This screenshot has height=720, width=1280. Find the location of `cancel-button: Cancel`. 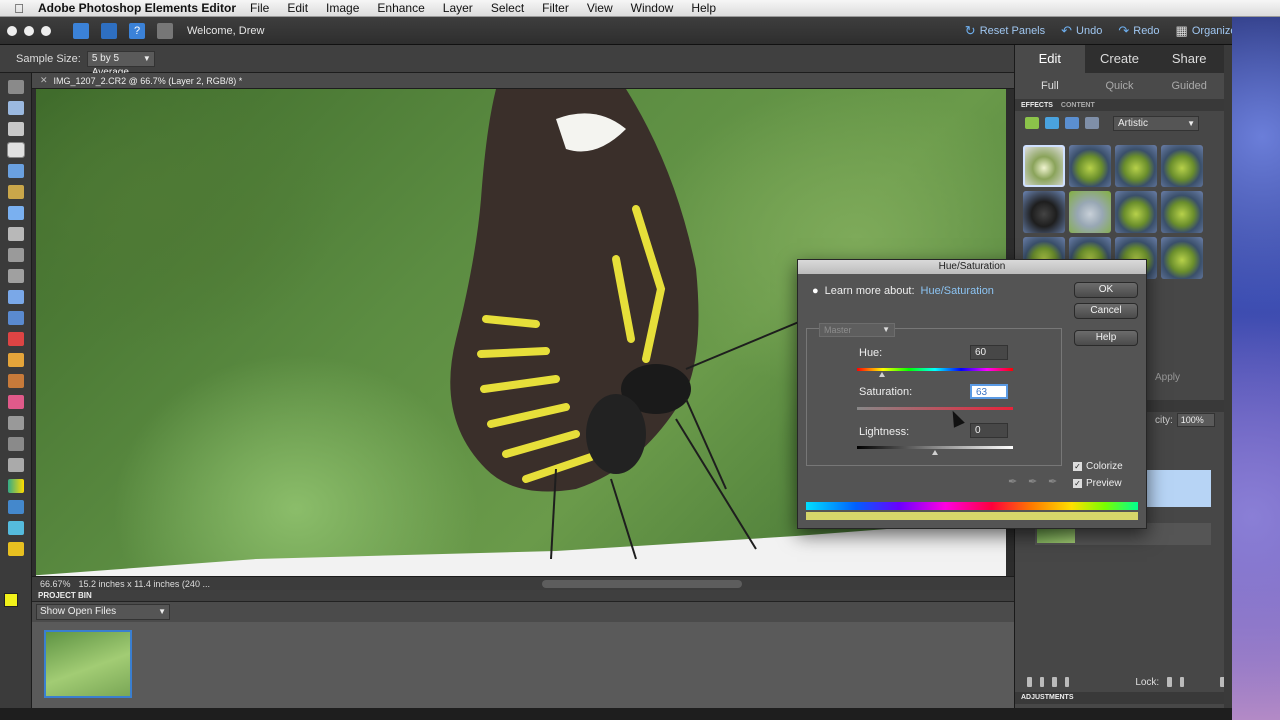

cancel-button: Cancel is located at coordinates (1106, 311).